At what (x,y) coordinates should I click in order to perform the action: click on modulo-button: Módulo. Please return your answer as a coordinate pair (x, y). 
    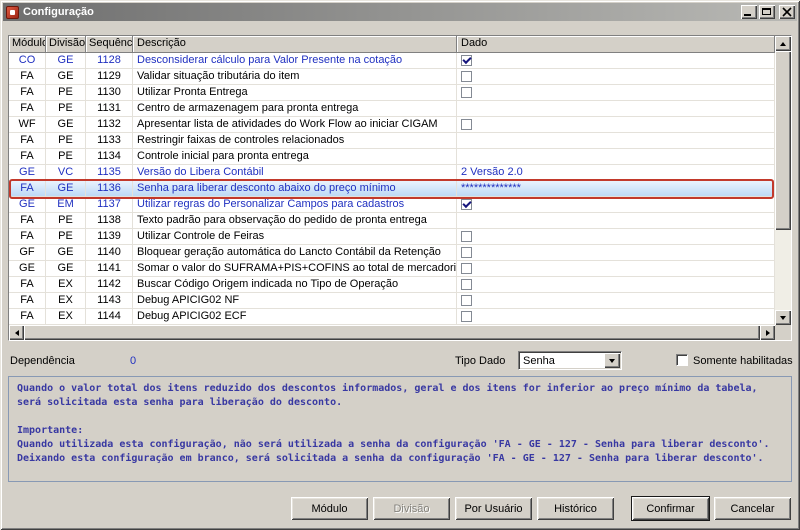
    Looking at the image, I should click on (329, 508).